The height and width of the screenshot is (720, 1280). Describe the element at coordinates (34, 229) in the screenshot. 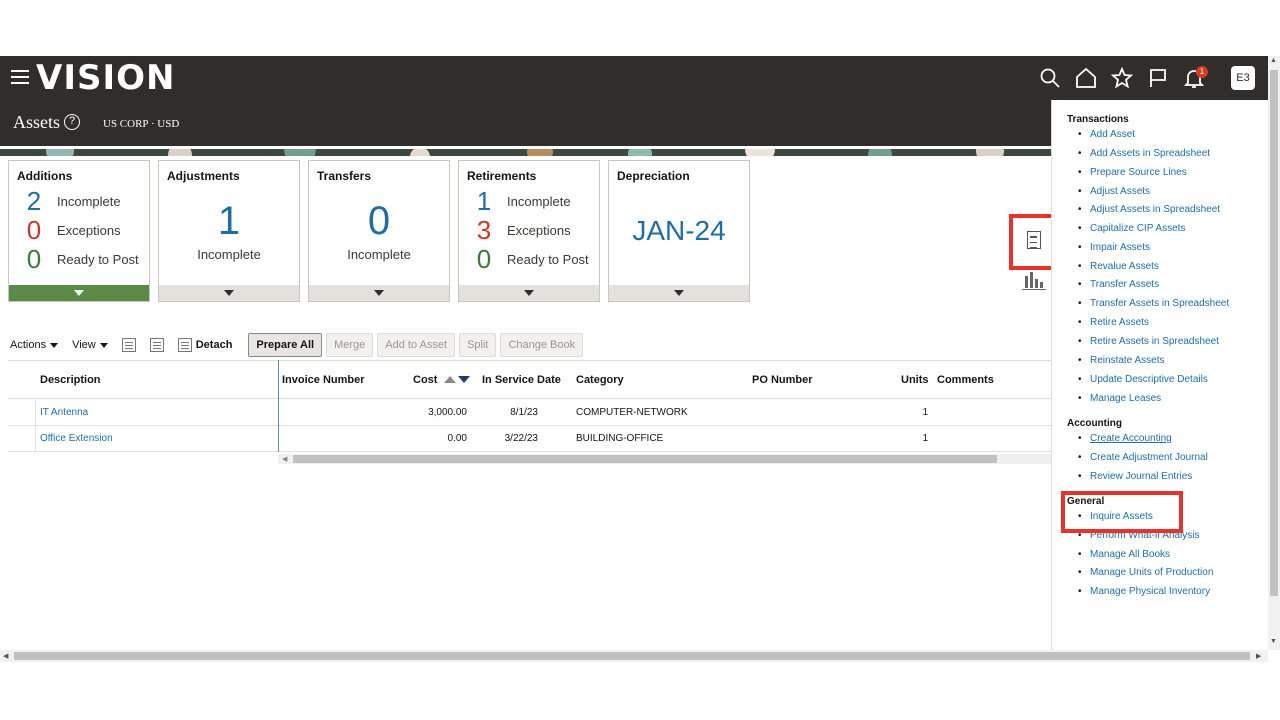

I see `tile-count: 0` at that location.